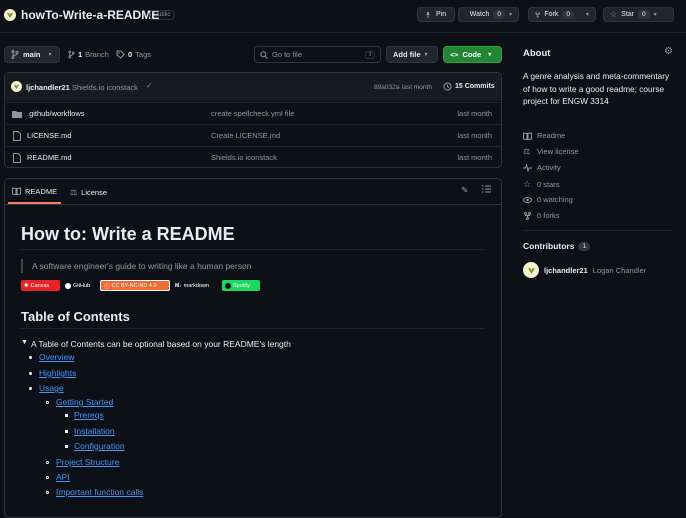 This screenshot has width=686, height=518. What do you see at coordinates (105, 87) in the screenshot?
I see `commit-message: Shields.io iconstack` at bounding box center [105, 87].